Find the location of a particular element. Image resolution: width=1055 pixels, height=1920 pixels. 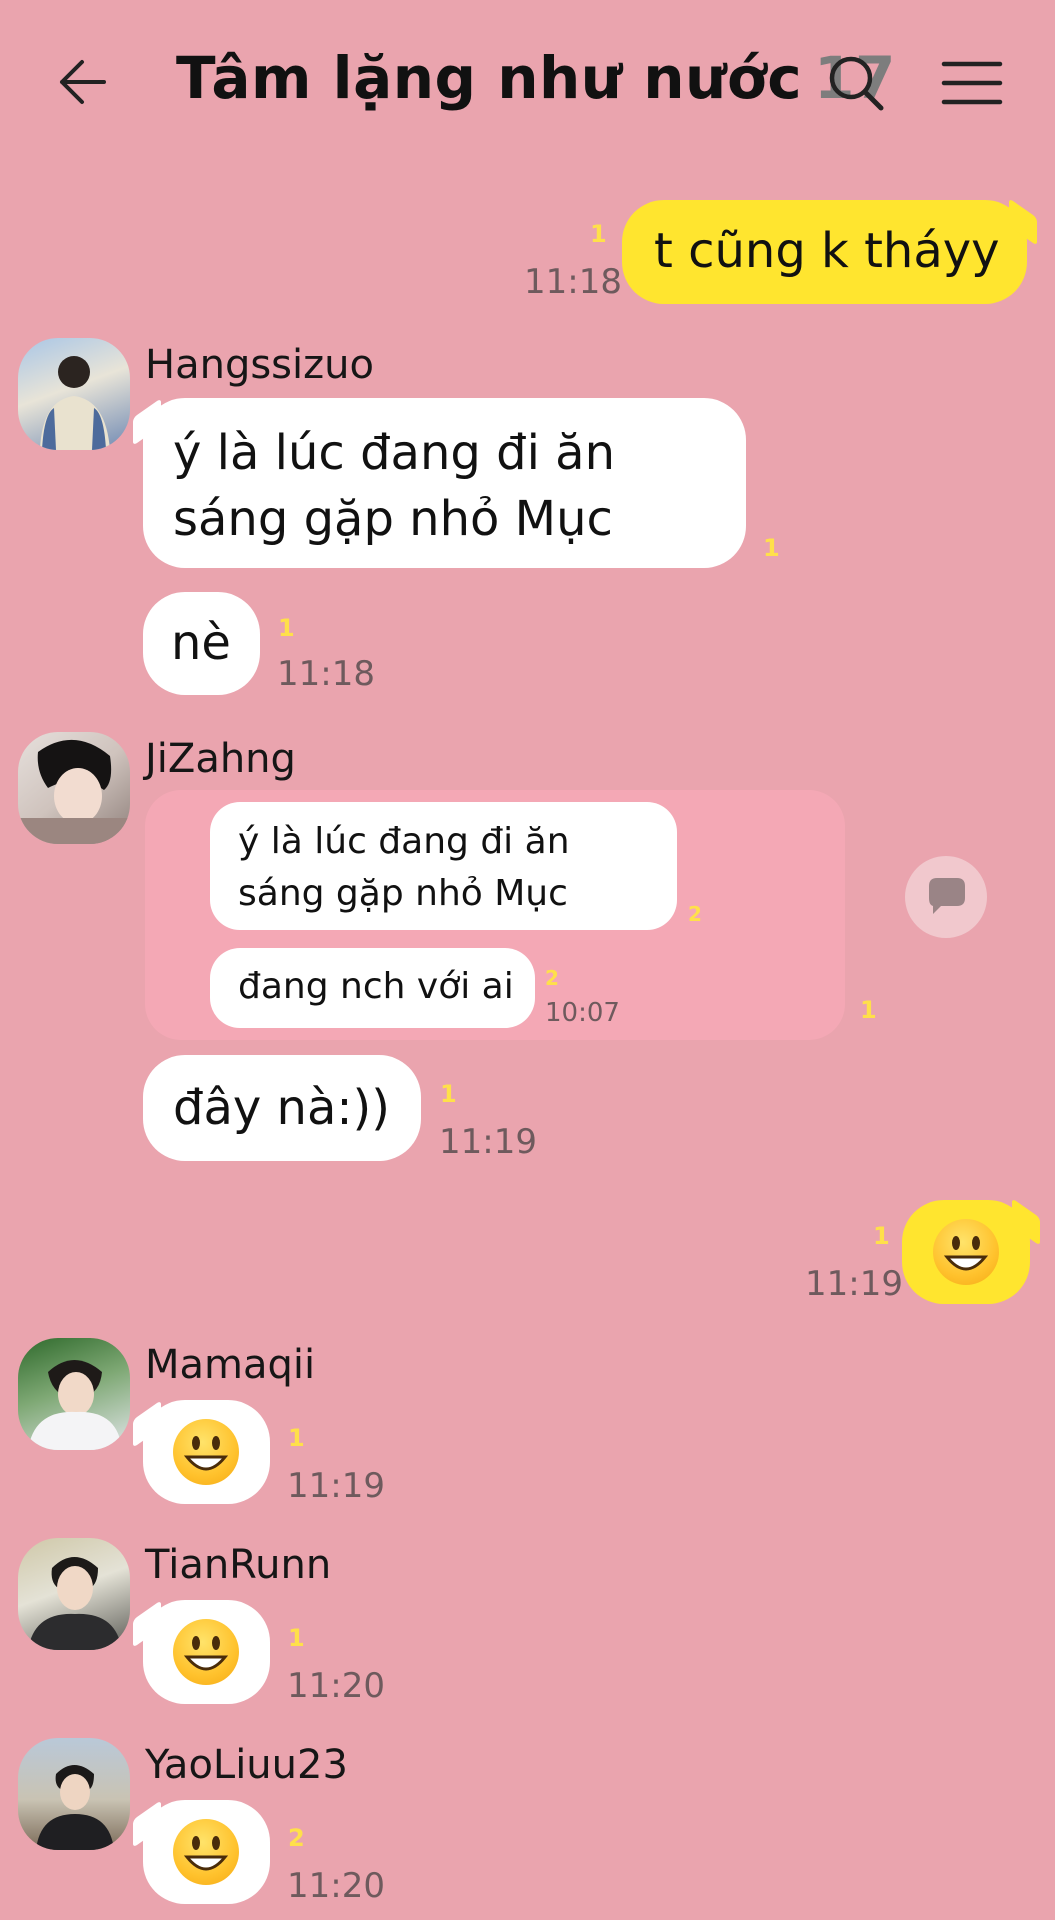

comment-icon is located at coordinates (947, 896).